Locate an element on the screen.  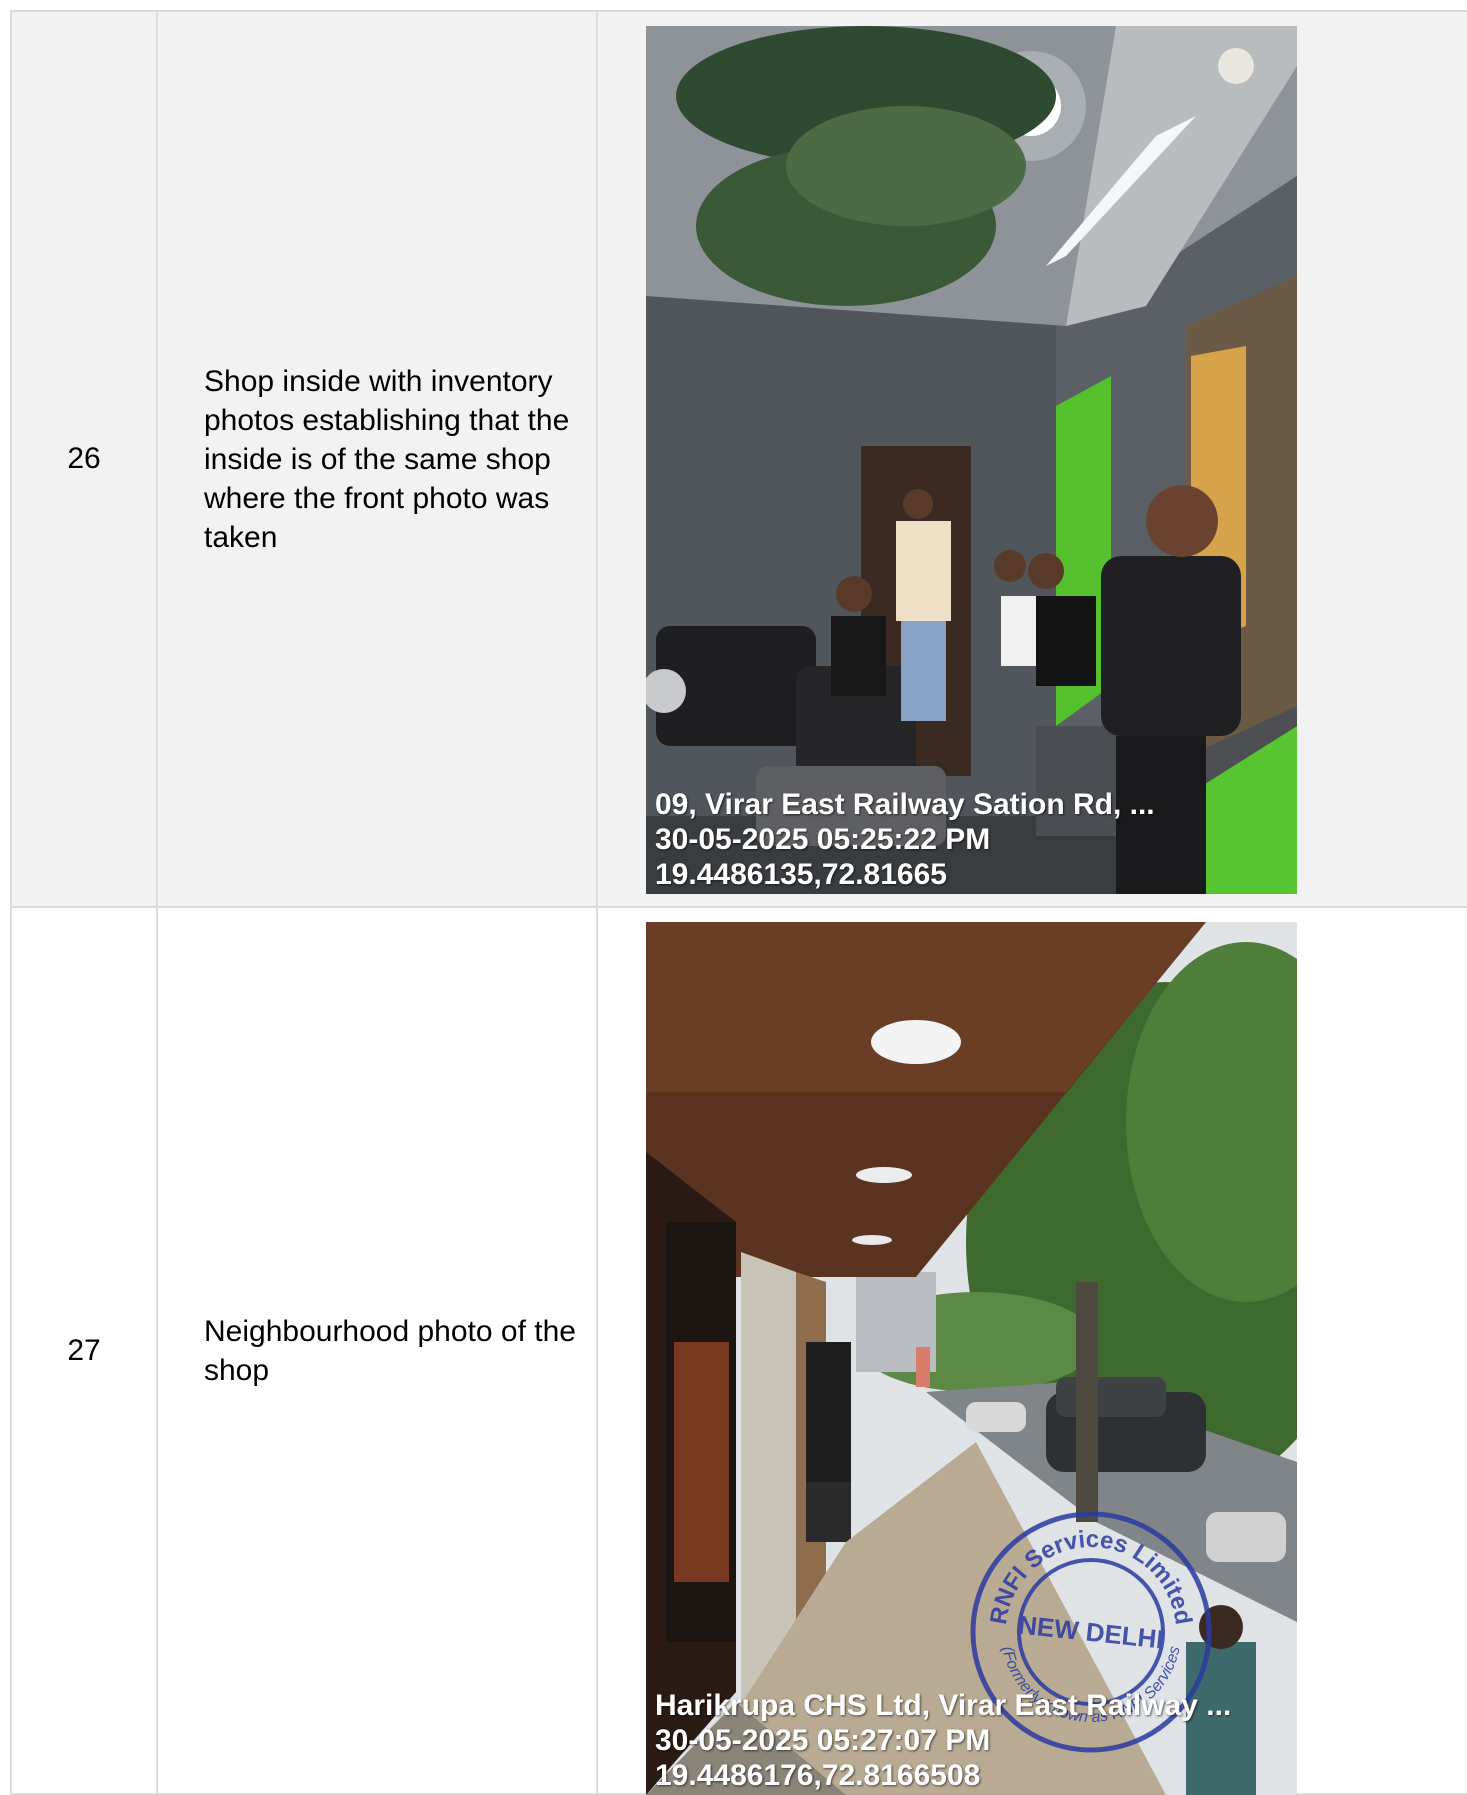
description-cell: Neighbourhood photo of the shop is located at coordinates (378, 1350).